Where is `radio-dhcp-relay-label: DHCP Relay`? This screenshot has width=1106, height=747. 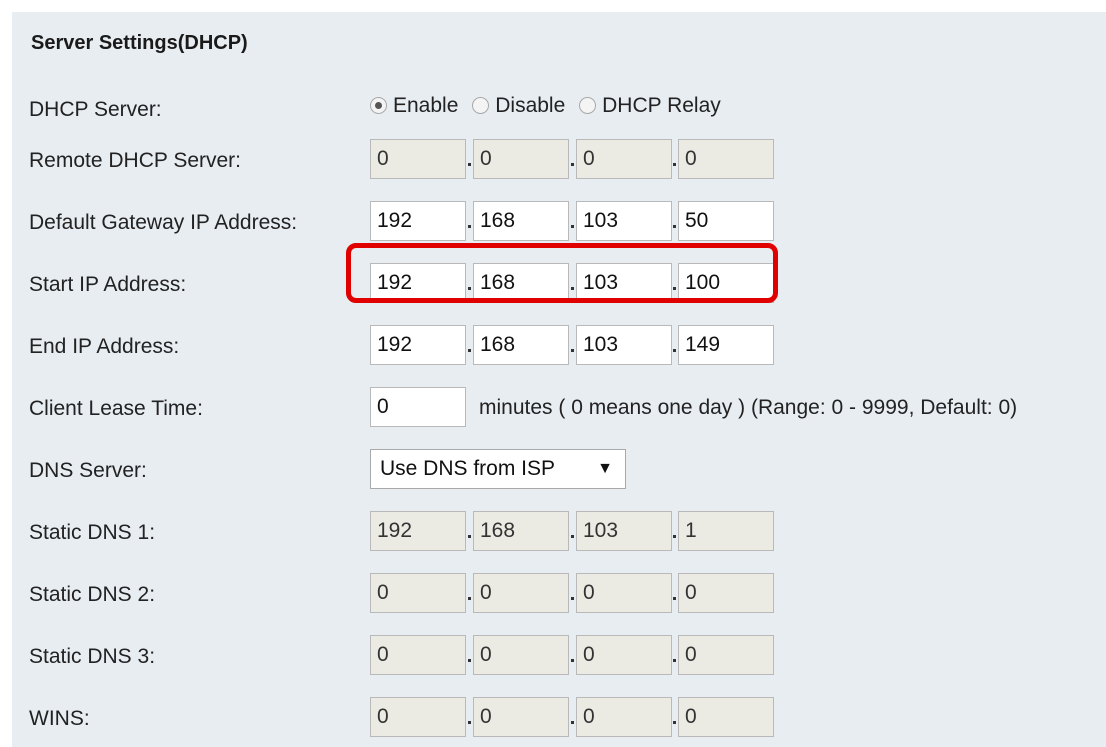 radio-dhcp-relay-label: DHCP Relay is located at coordinates (661, 105).